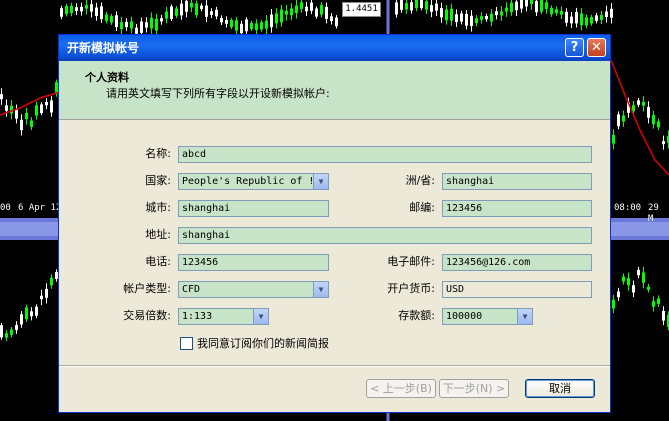  Describe the element at coordinates (103, 48) in the screenshot. I see `dialog-title: 开新模拟帐号` at that location.